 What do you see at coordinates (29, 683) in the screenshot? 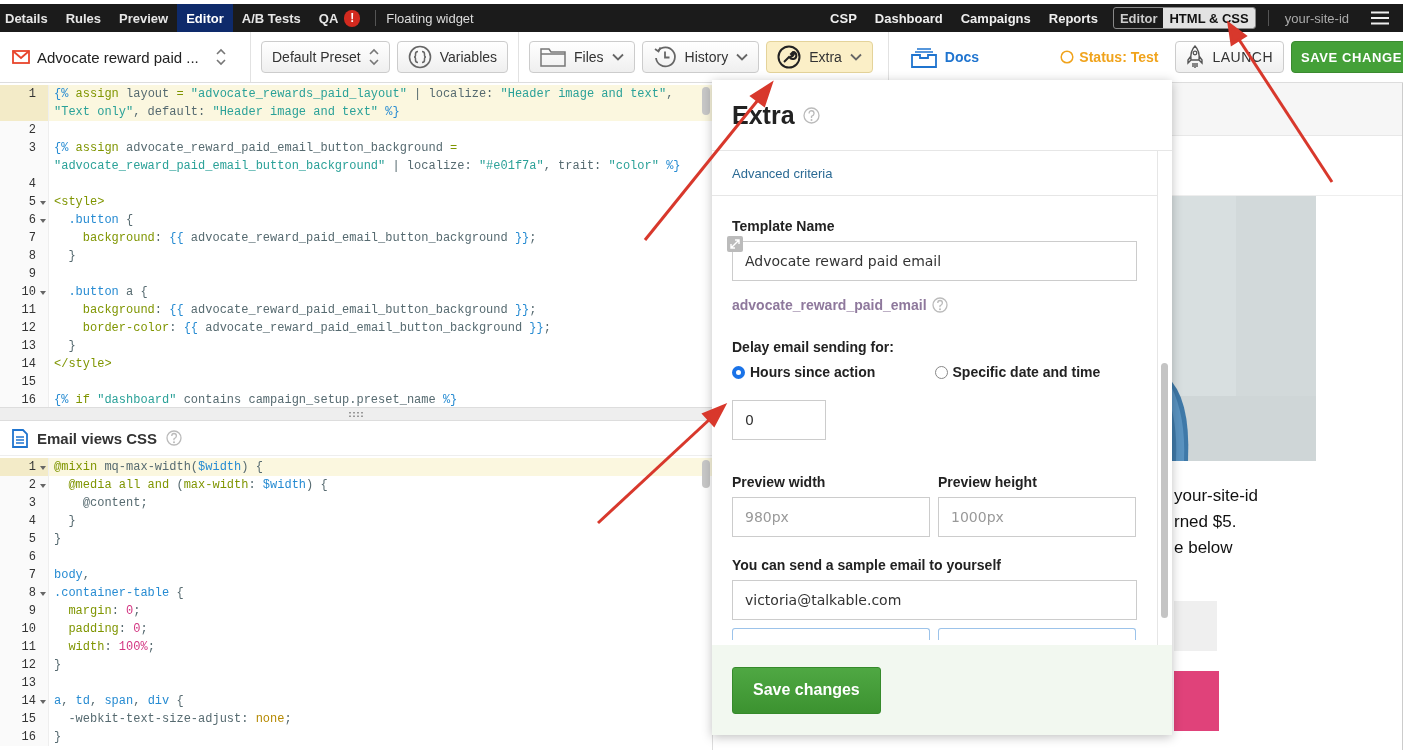
I see `line-number: 13` at bounding box center [29, 683].